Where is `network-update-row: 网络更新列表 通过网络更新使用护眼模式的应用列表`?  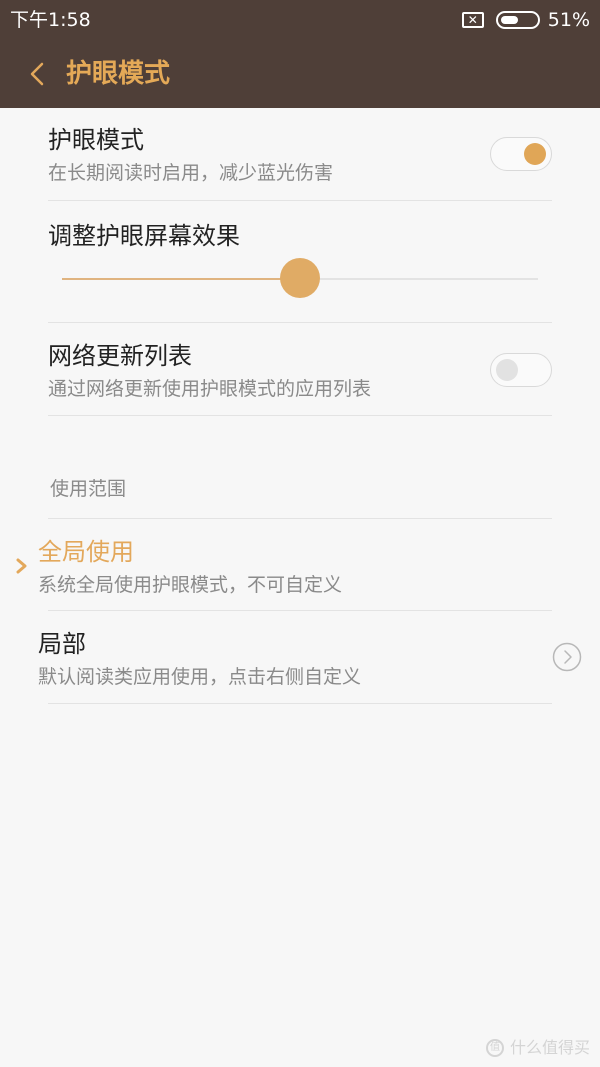
network-update-row: 网络更新列表 通过网络更新使用护眼模式的应用列表 is located at coordinates (300, 375).